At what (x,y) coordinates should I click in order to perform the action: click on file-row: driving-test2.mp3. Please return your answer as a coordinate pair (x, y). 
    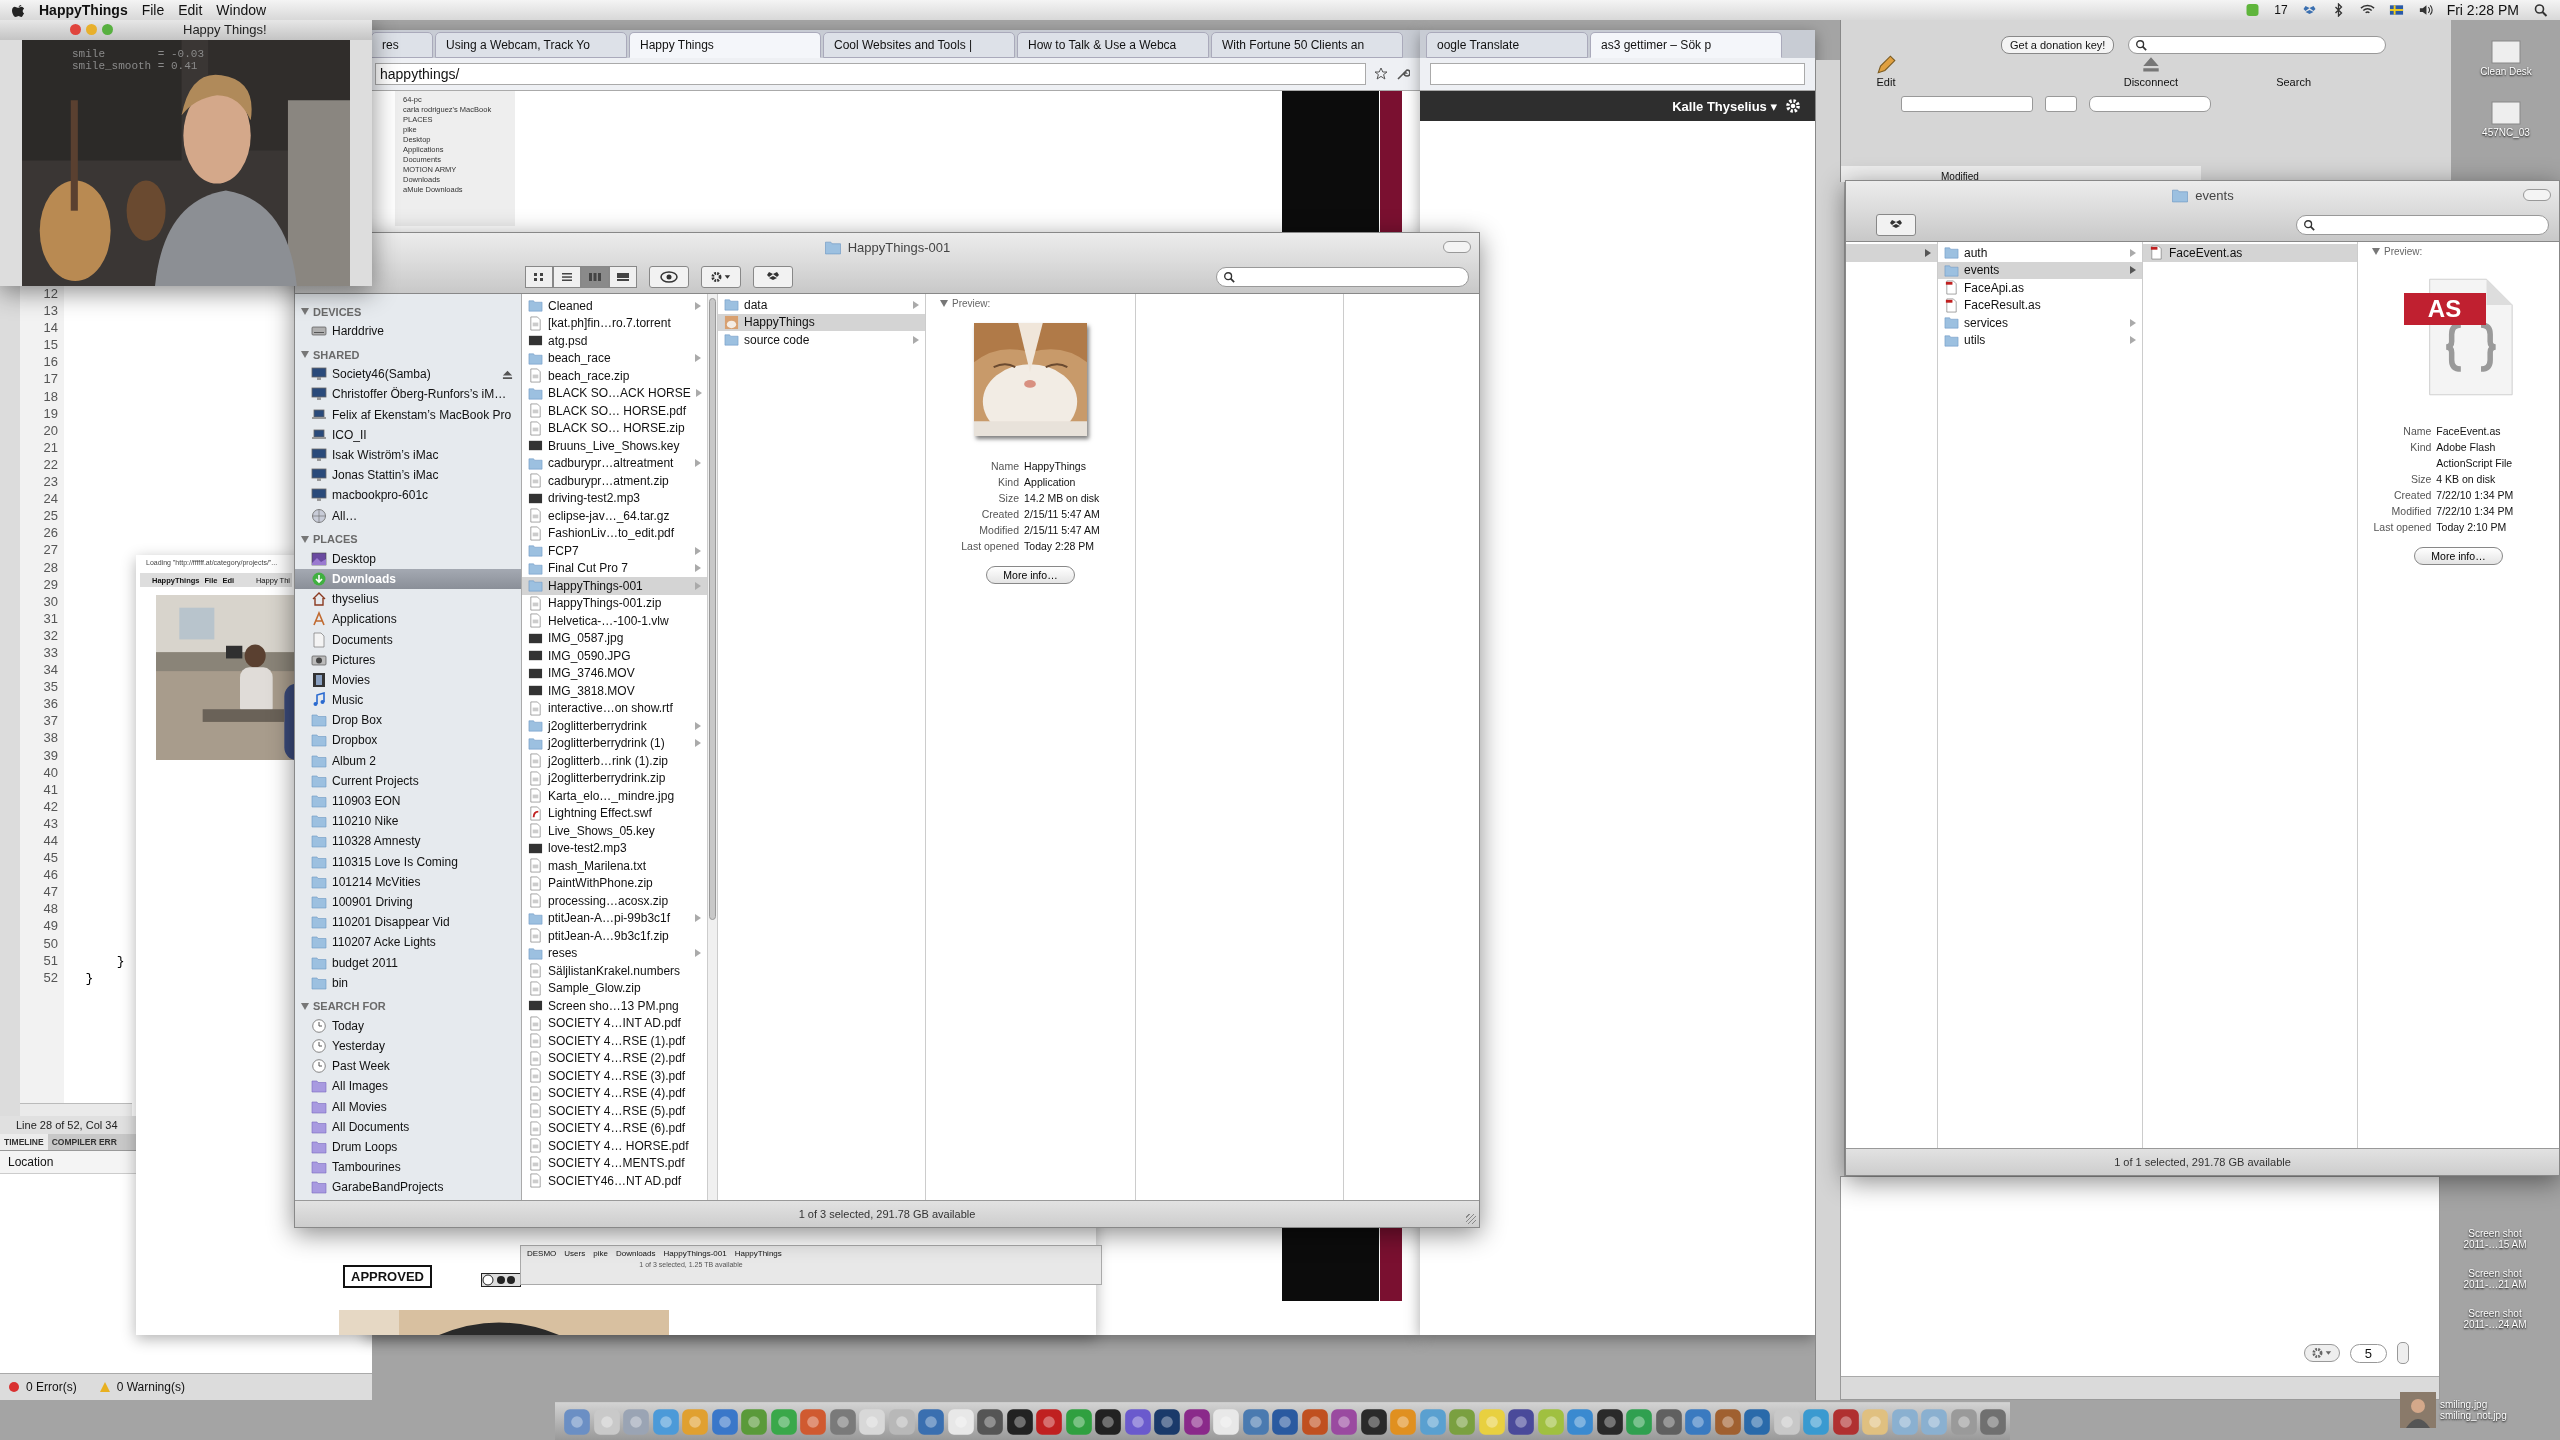
    Looking at the image, I should click on (614, 498).